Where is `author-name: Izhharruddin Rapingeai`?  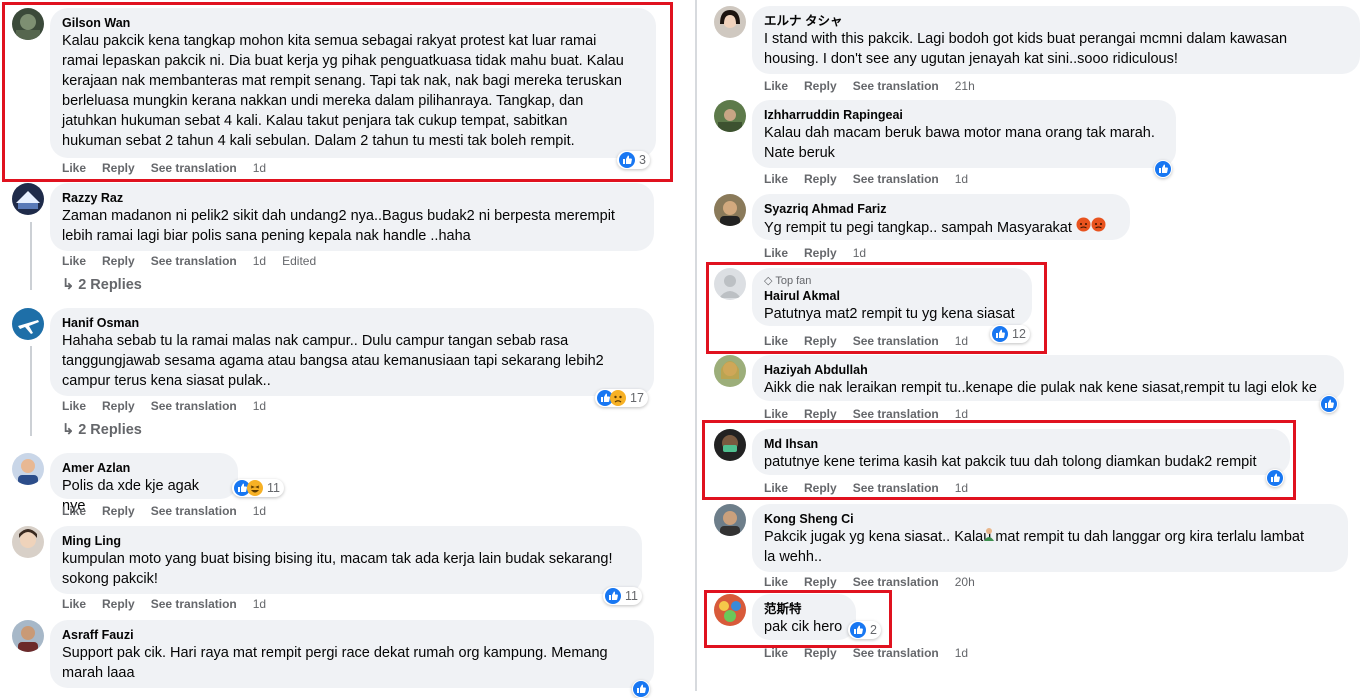 author-name: Izhharruddin Rapingeai is located at coordinates (964, 115).